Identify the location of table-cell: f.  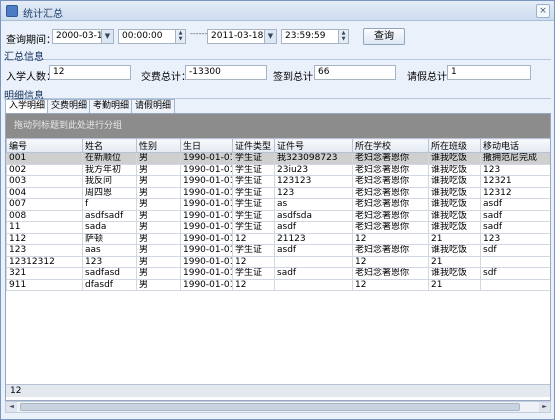
(109, 204).